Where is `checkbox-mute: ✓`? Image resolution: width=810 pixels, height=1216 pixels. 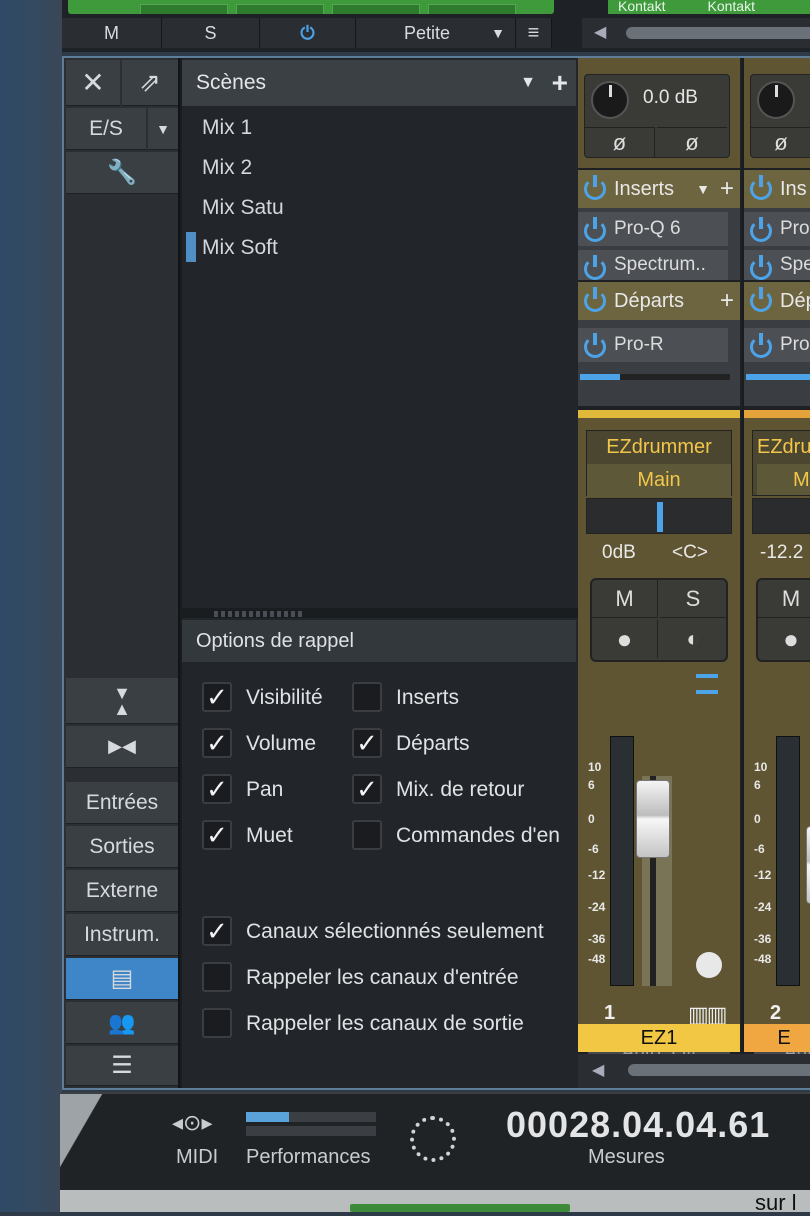 checkbox-mute: ✓ is located at coordinates (217, 835).